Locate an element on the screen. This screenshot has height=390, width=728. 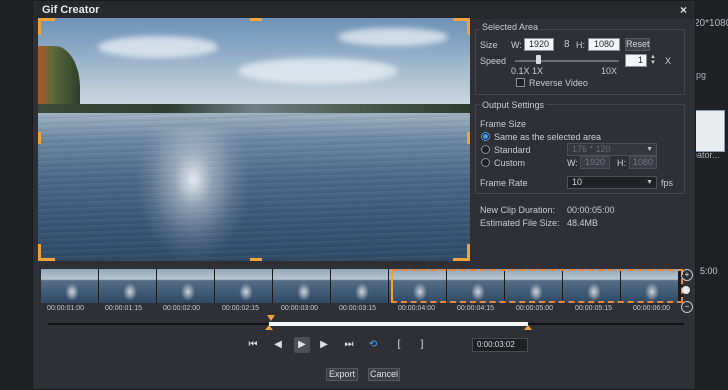
trim-start-handle is located at coordinates (269, 327).